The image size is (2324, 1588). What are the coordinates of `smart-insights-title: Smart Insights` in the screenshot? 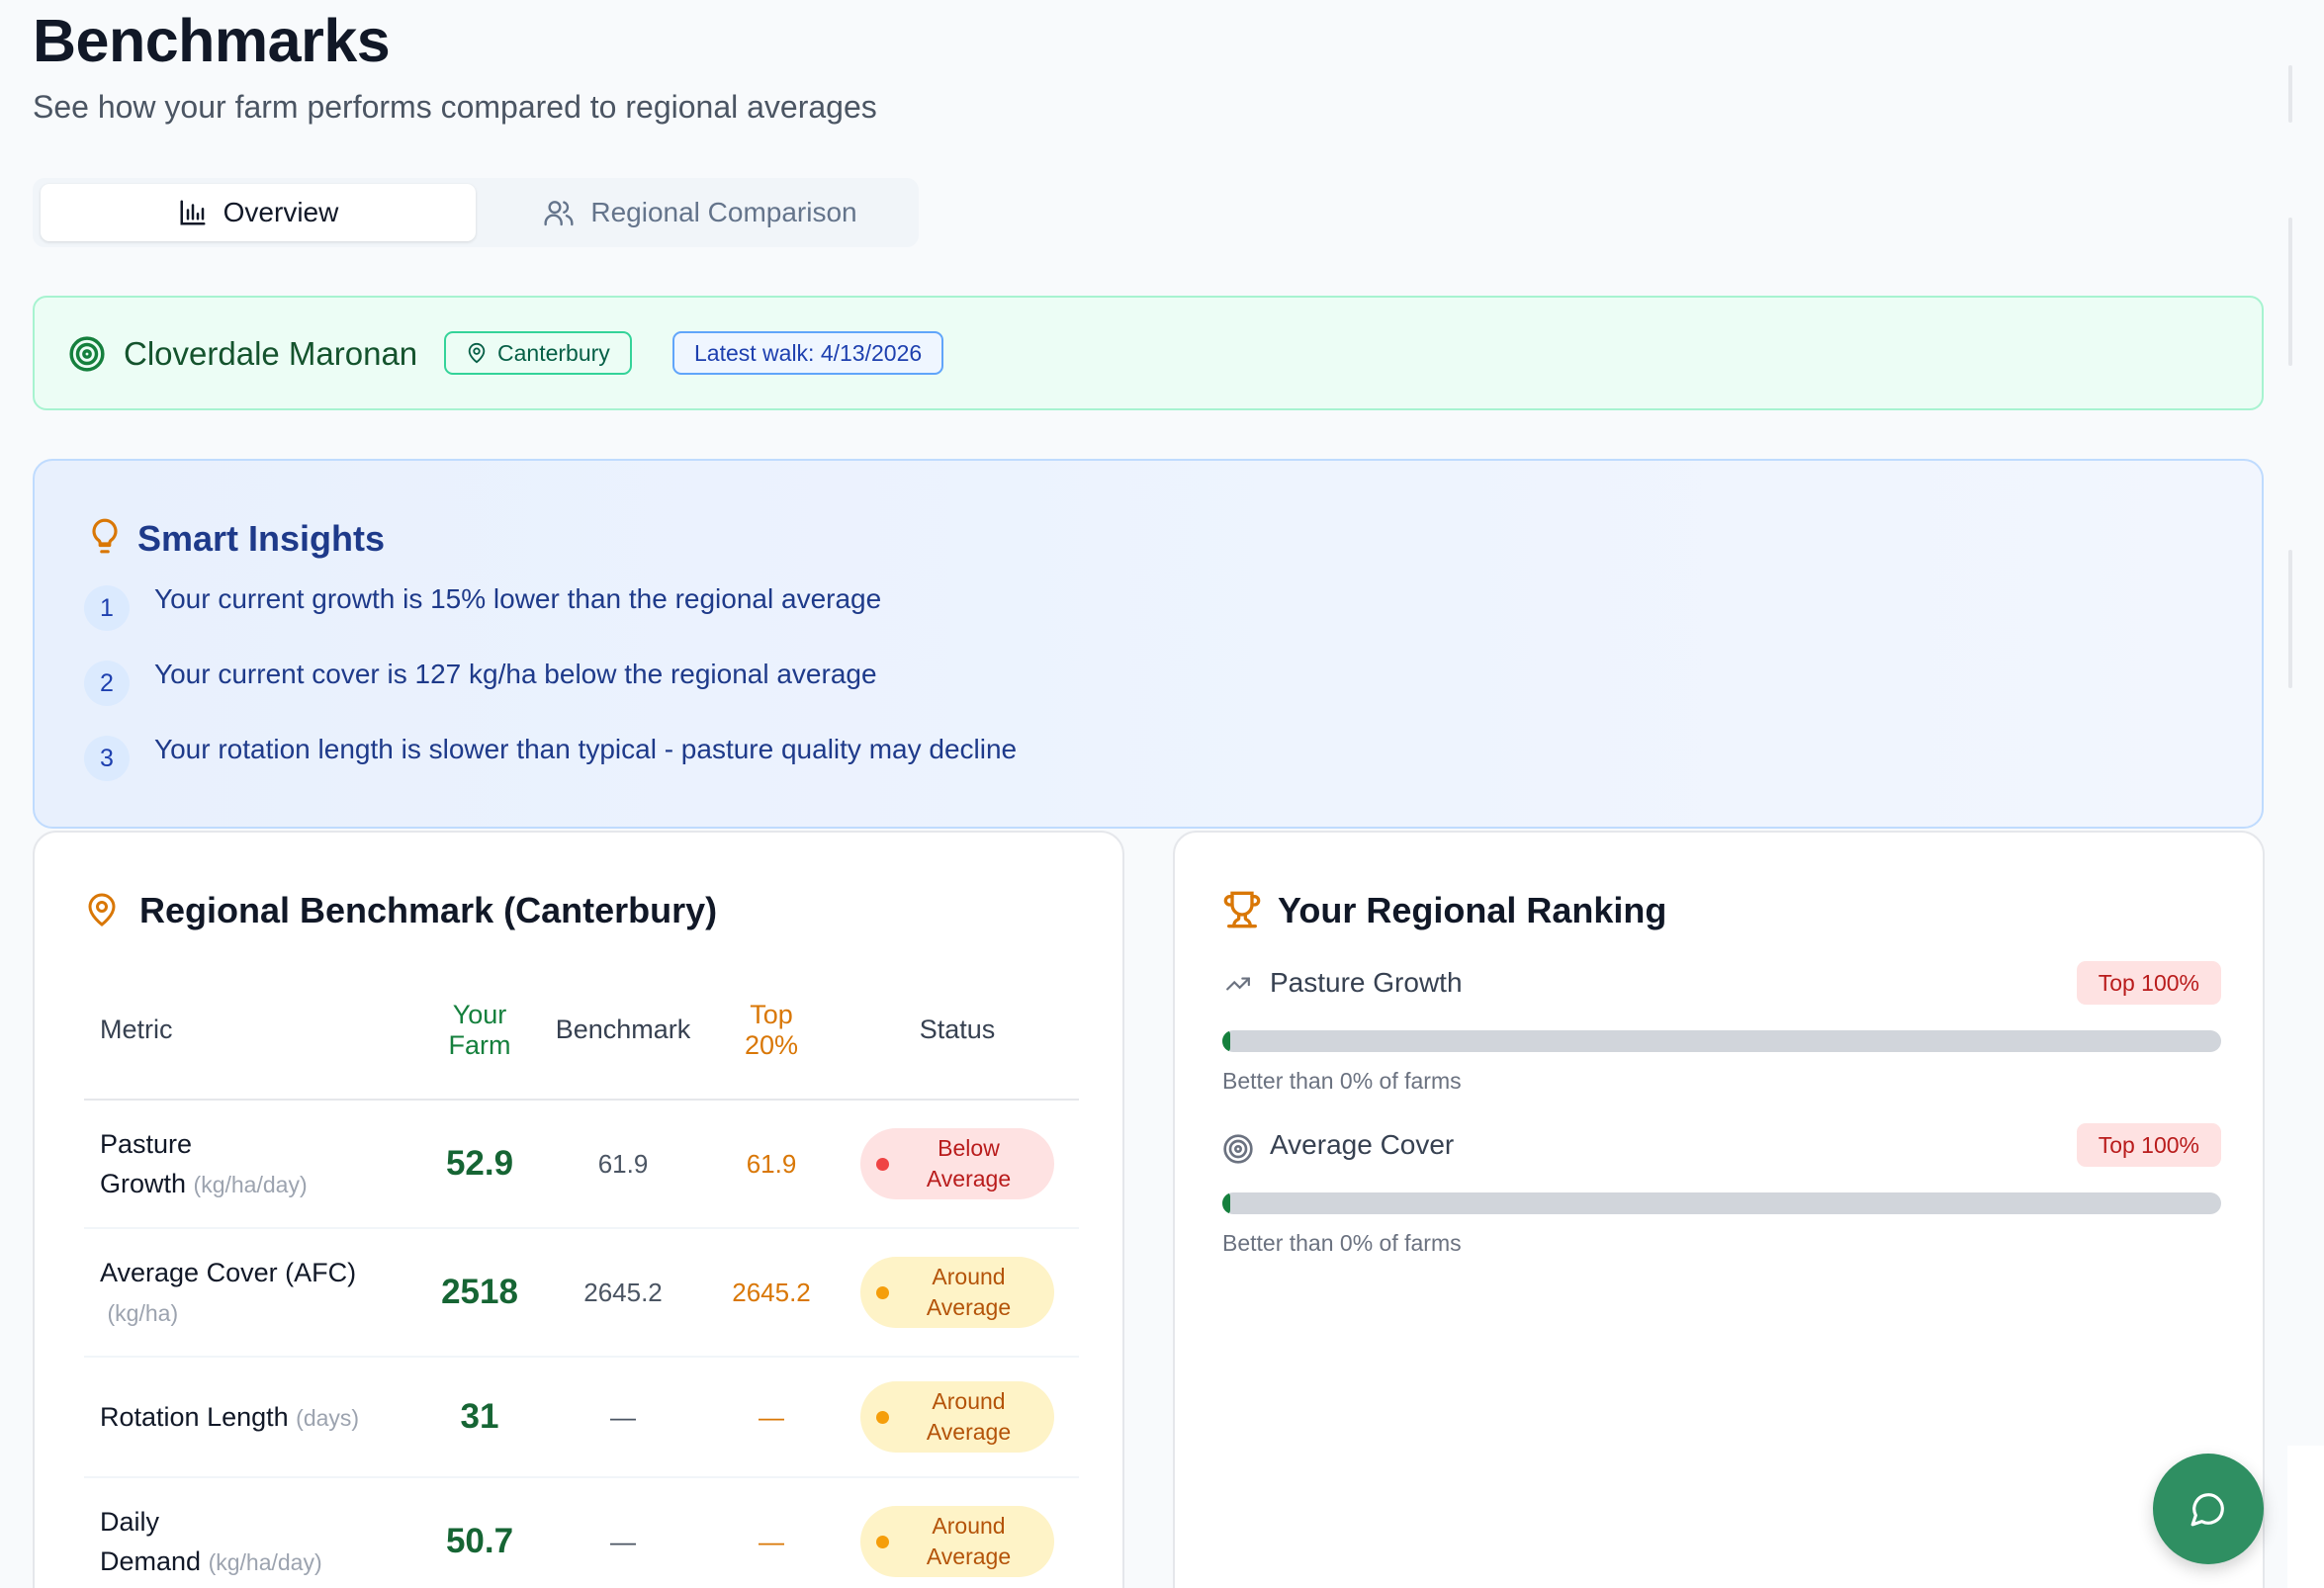 It's located at (261, 538).